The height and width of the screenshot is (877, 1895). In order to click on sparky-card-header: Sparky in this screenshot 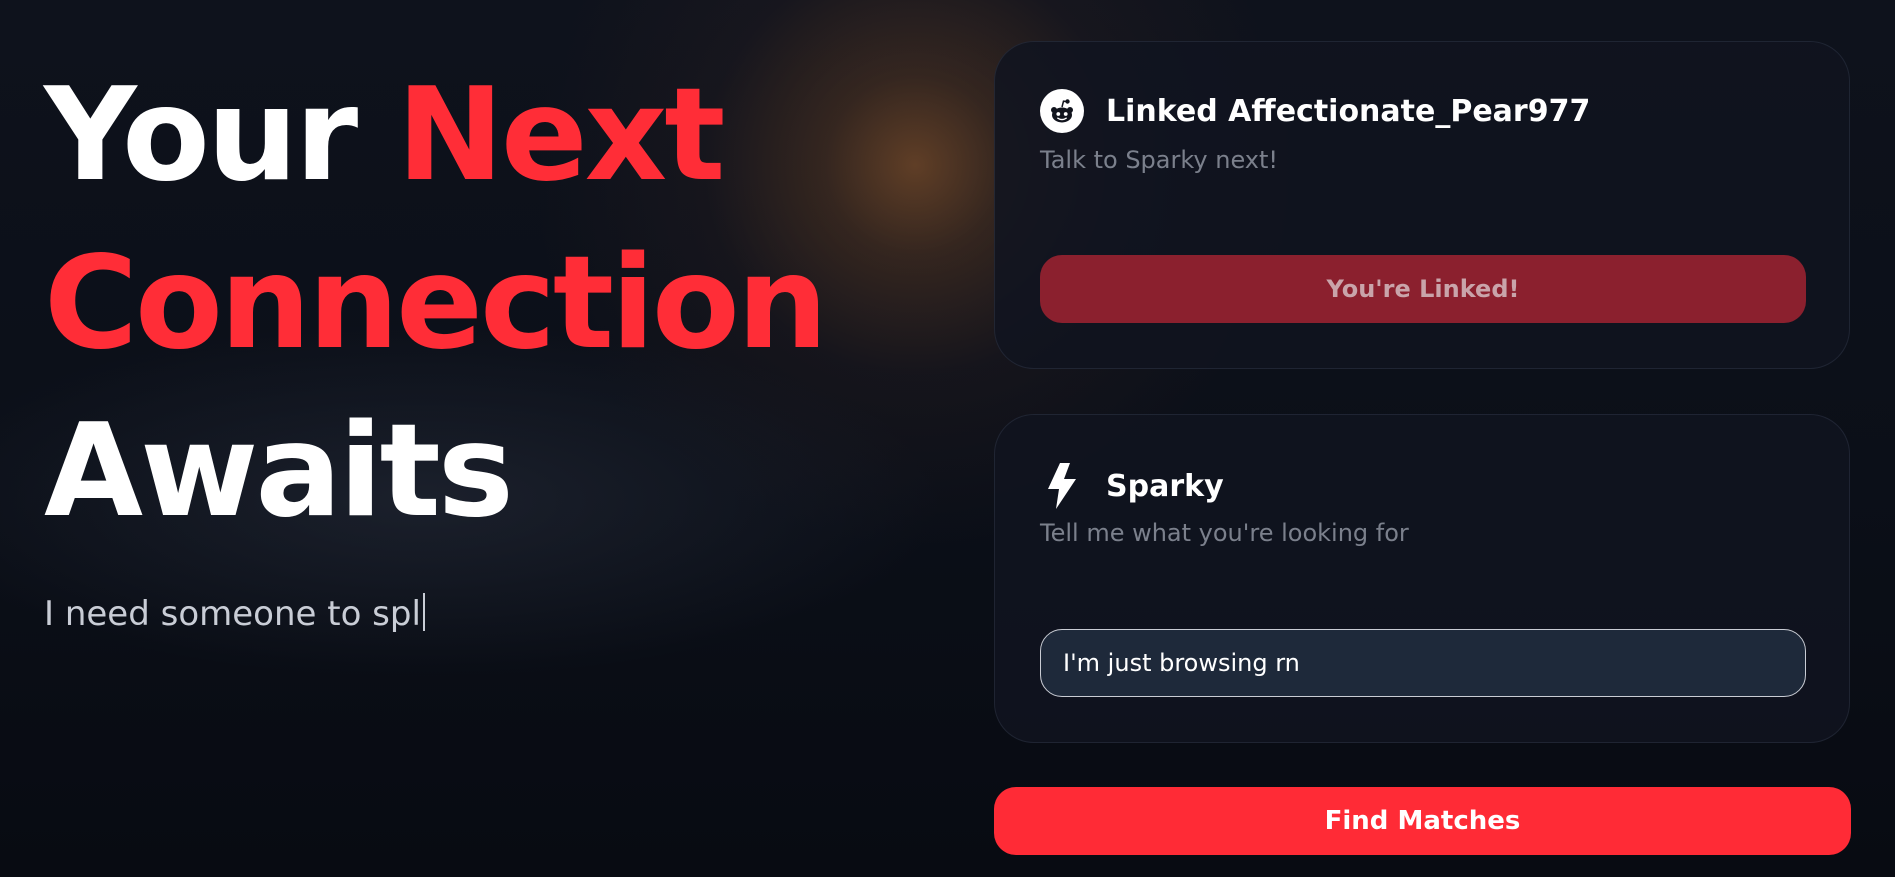, I will do `click(1132, 486)`.